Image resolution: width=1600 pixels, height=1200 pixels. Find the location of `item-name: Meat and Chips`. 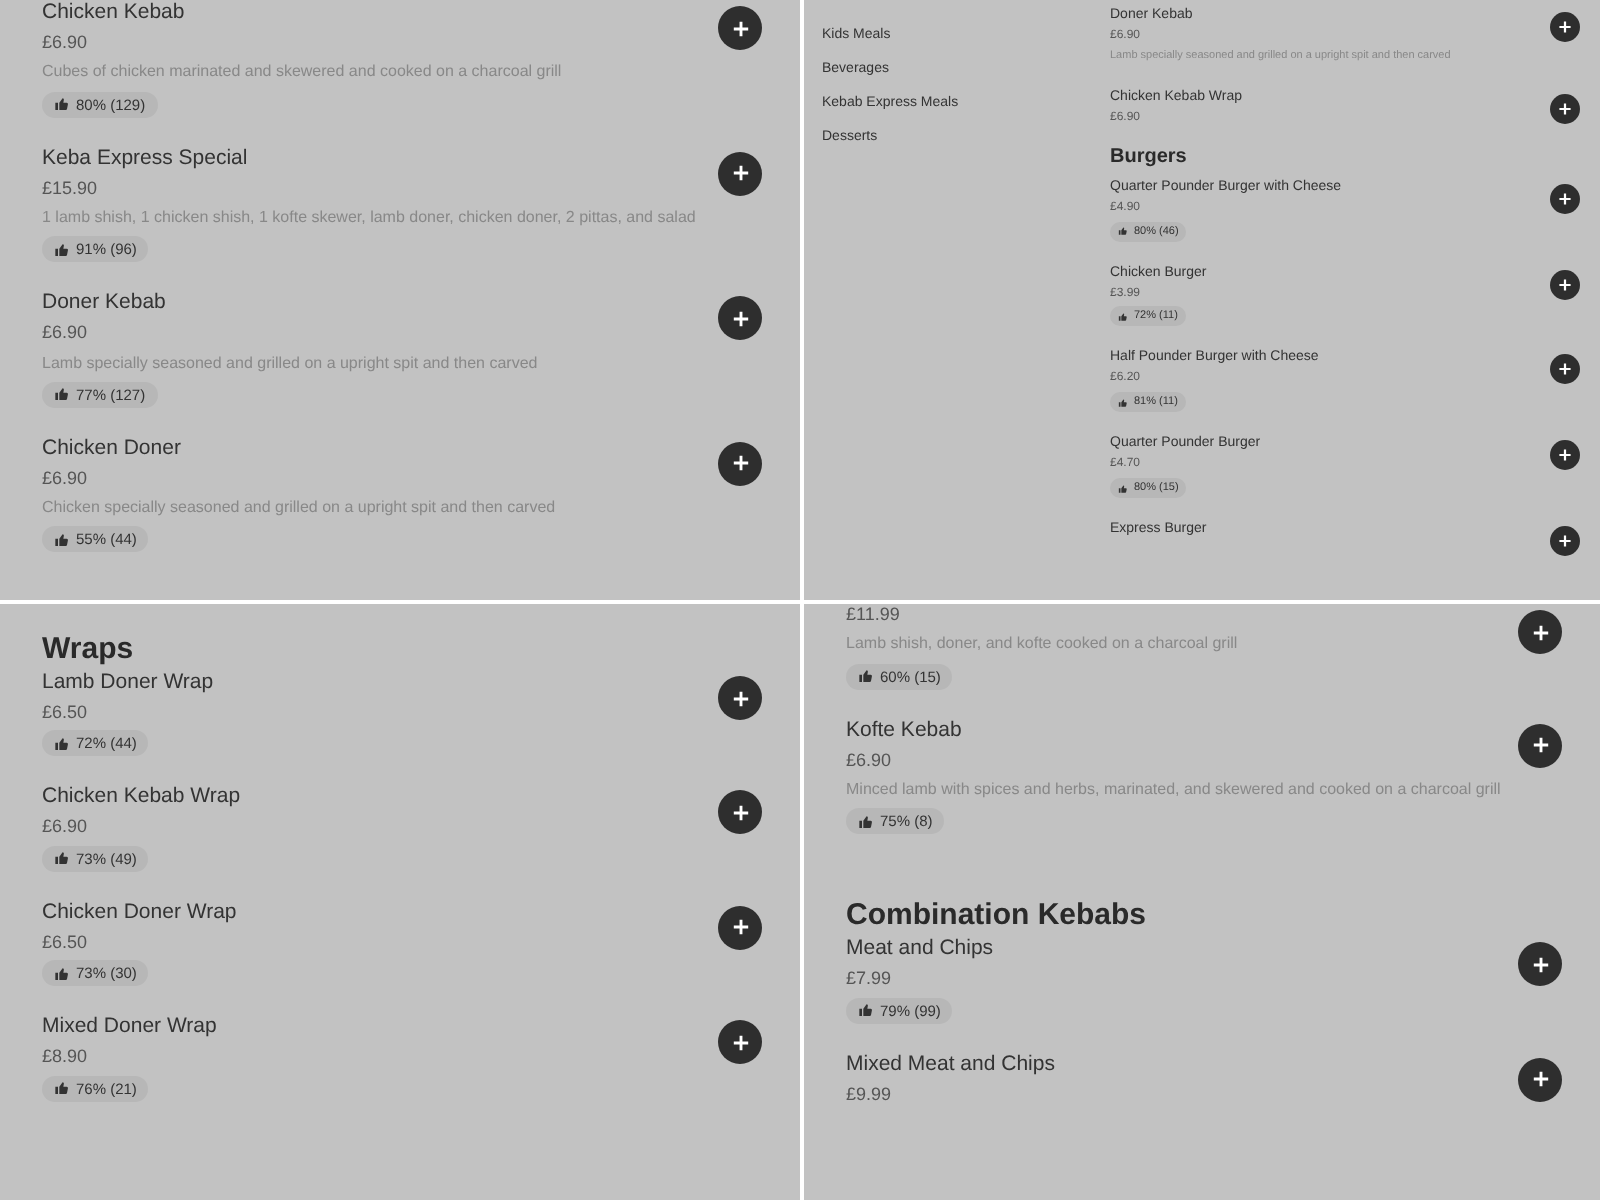

item-name: Meat and Chips is located at coordinates (920, 948).